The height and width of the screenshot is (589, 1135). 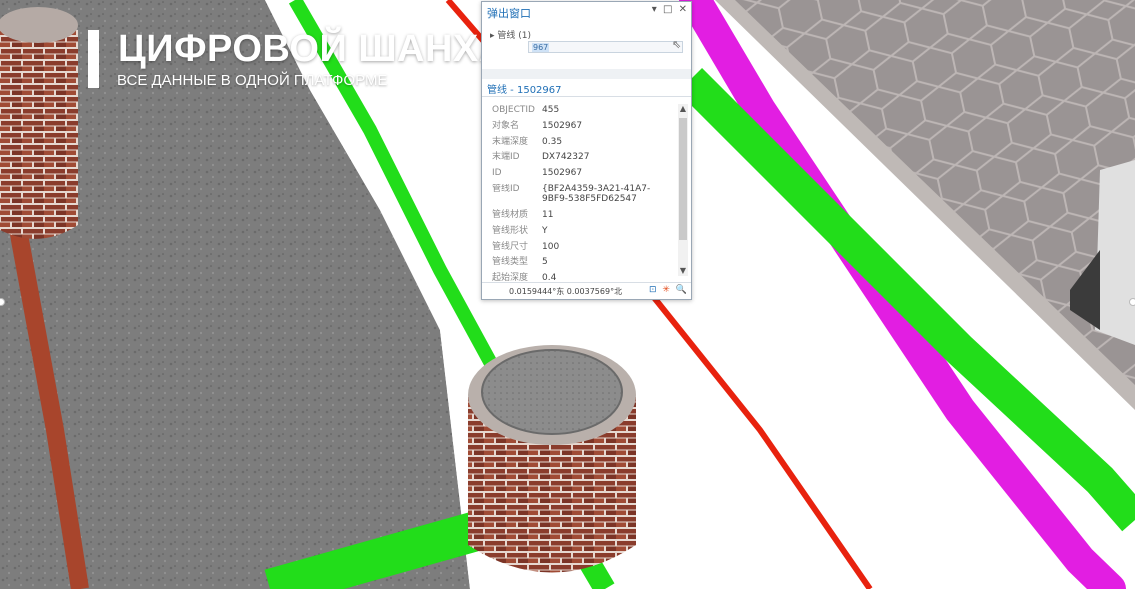 I want to click on layer-row: ▸ 管线 (1) 967, so click(x=586, y=40).